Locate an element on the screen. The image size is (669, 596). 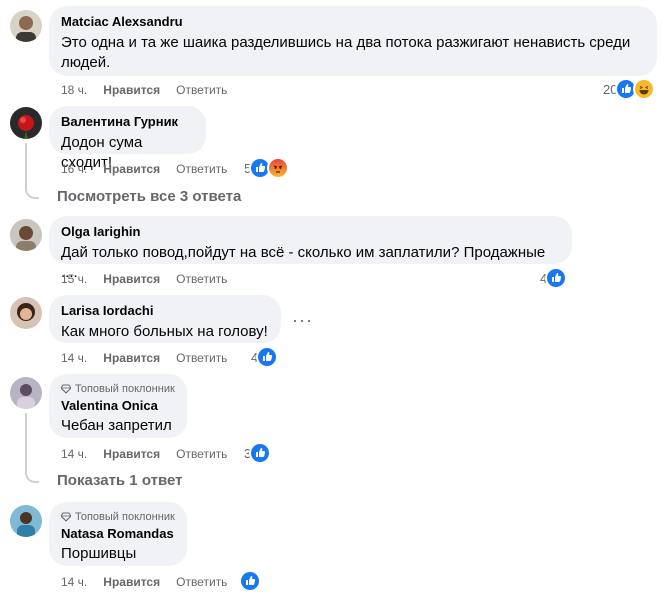
haha-icon is located at coordinates (644, 89).